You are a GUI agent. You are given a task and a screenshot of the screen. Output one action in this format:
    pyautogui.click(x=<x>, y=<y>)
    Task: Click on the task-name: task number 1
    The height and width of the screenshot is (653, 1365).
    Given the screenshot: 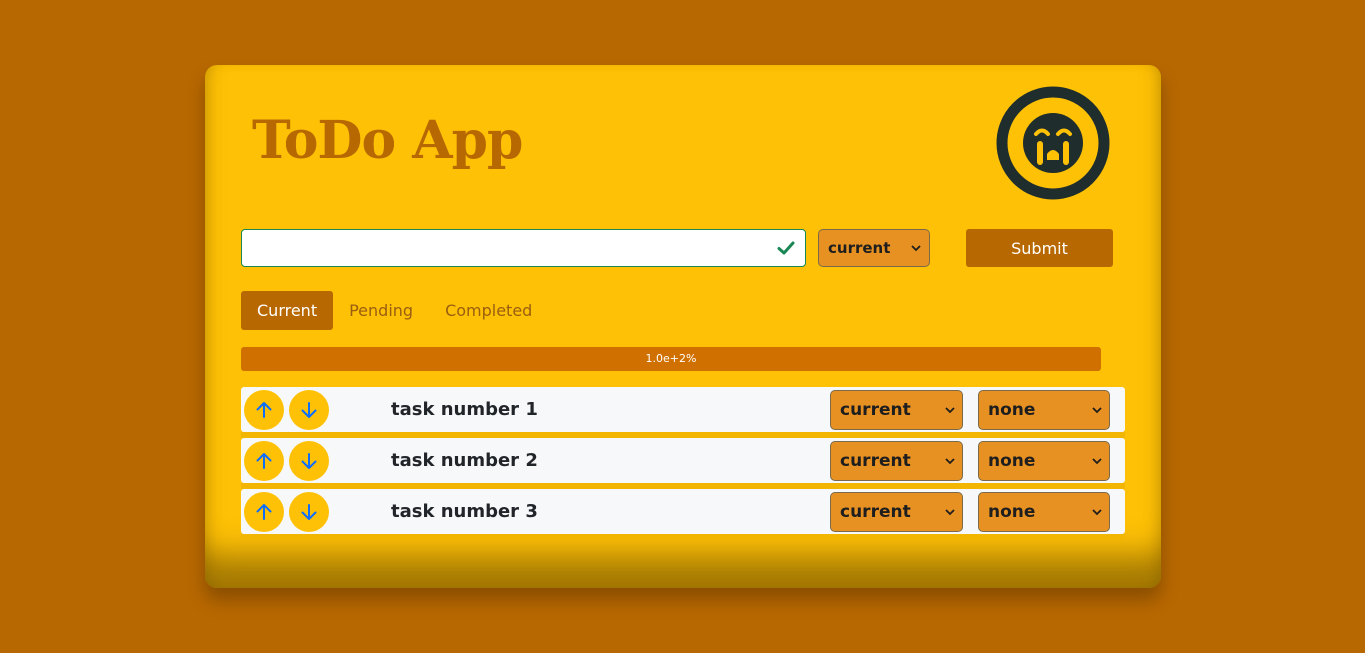 What is the action you would take?
    pyautogui.click(x=464, y=409)
    